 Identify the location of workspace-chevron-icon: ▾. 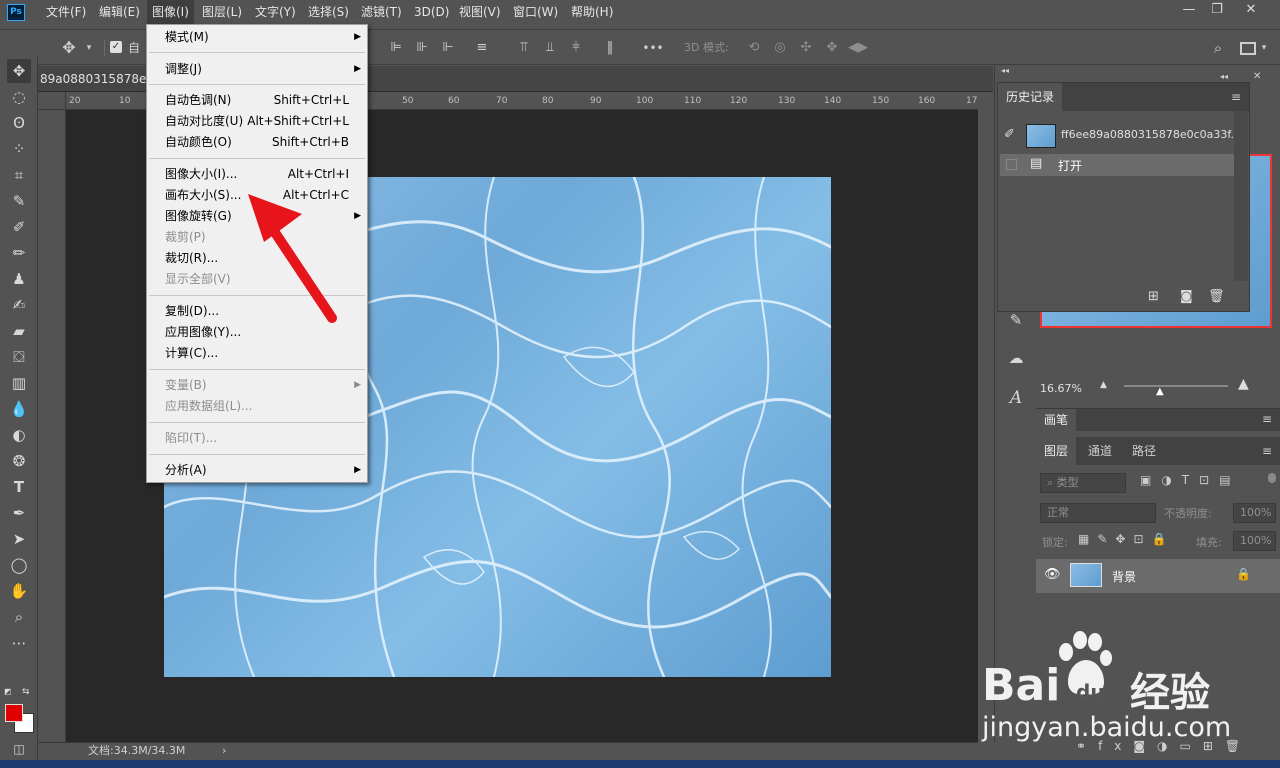
(1264, 48).